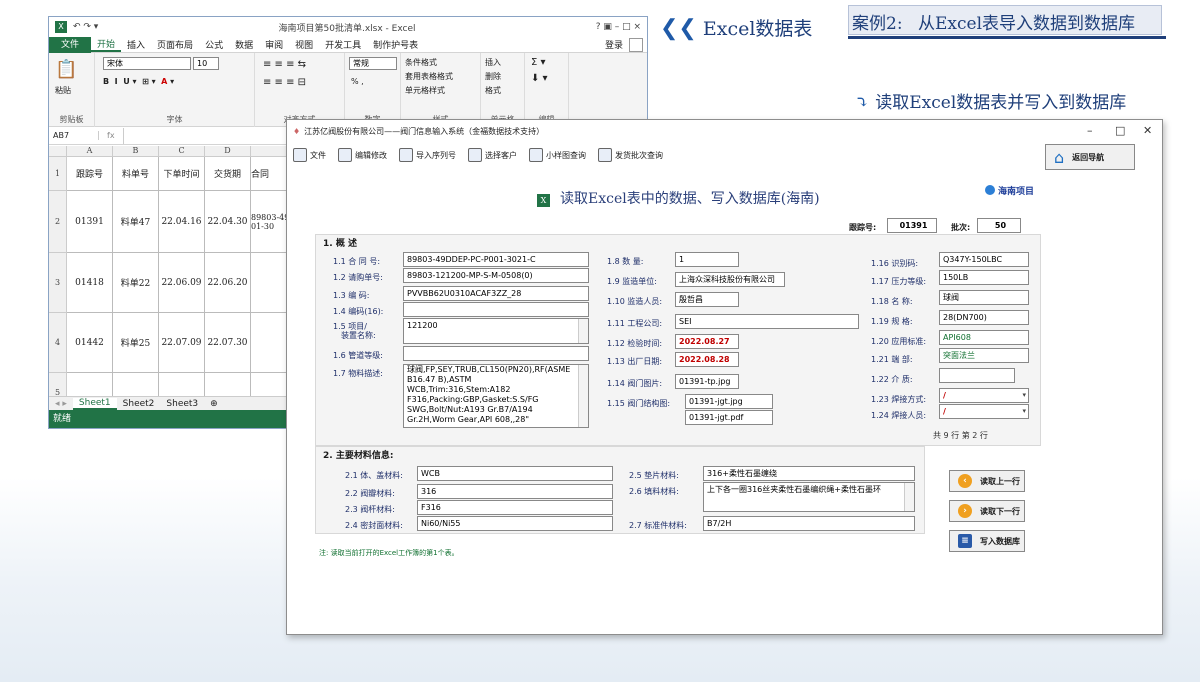 The image size is (1200, 682). I want to click on read-previous-row-button: ‹ 读取上一行, so click(987, 481).